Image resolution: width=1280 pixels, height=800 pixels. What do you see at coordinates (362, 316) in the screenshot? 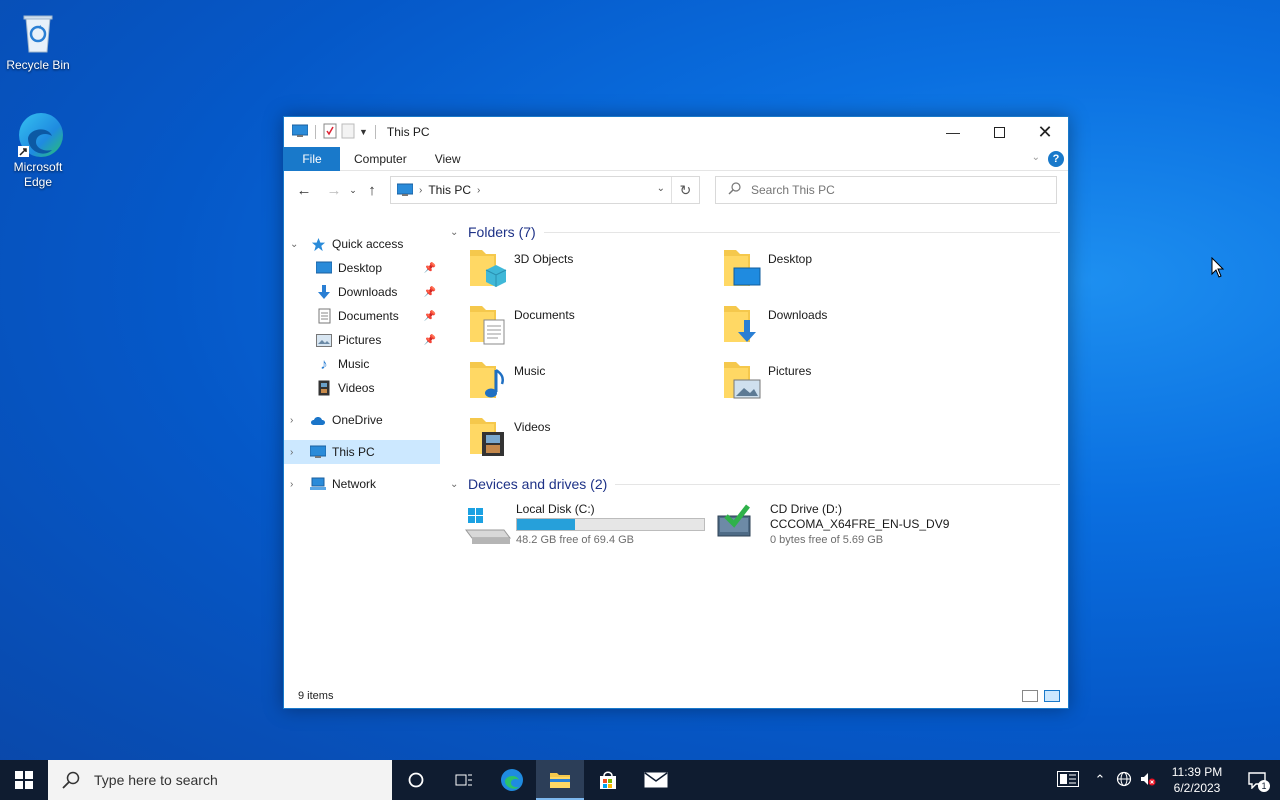
I see `nav-documents: Documents 📌` at bounding box center [362, 316].